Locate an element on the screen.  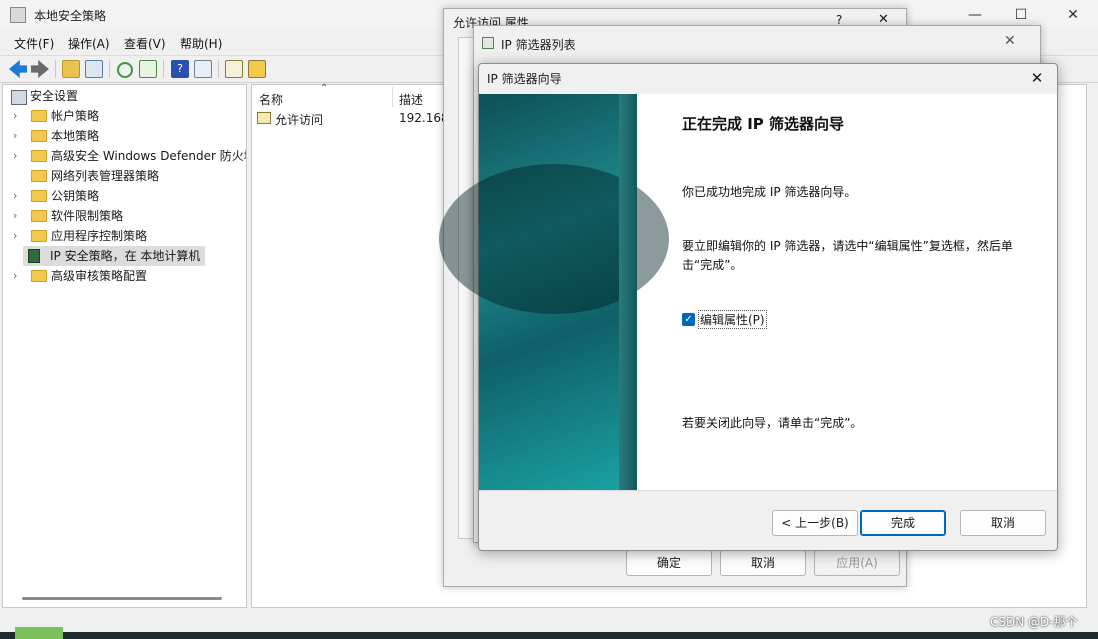
status-bar is located at coordinates (549, 621).